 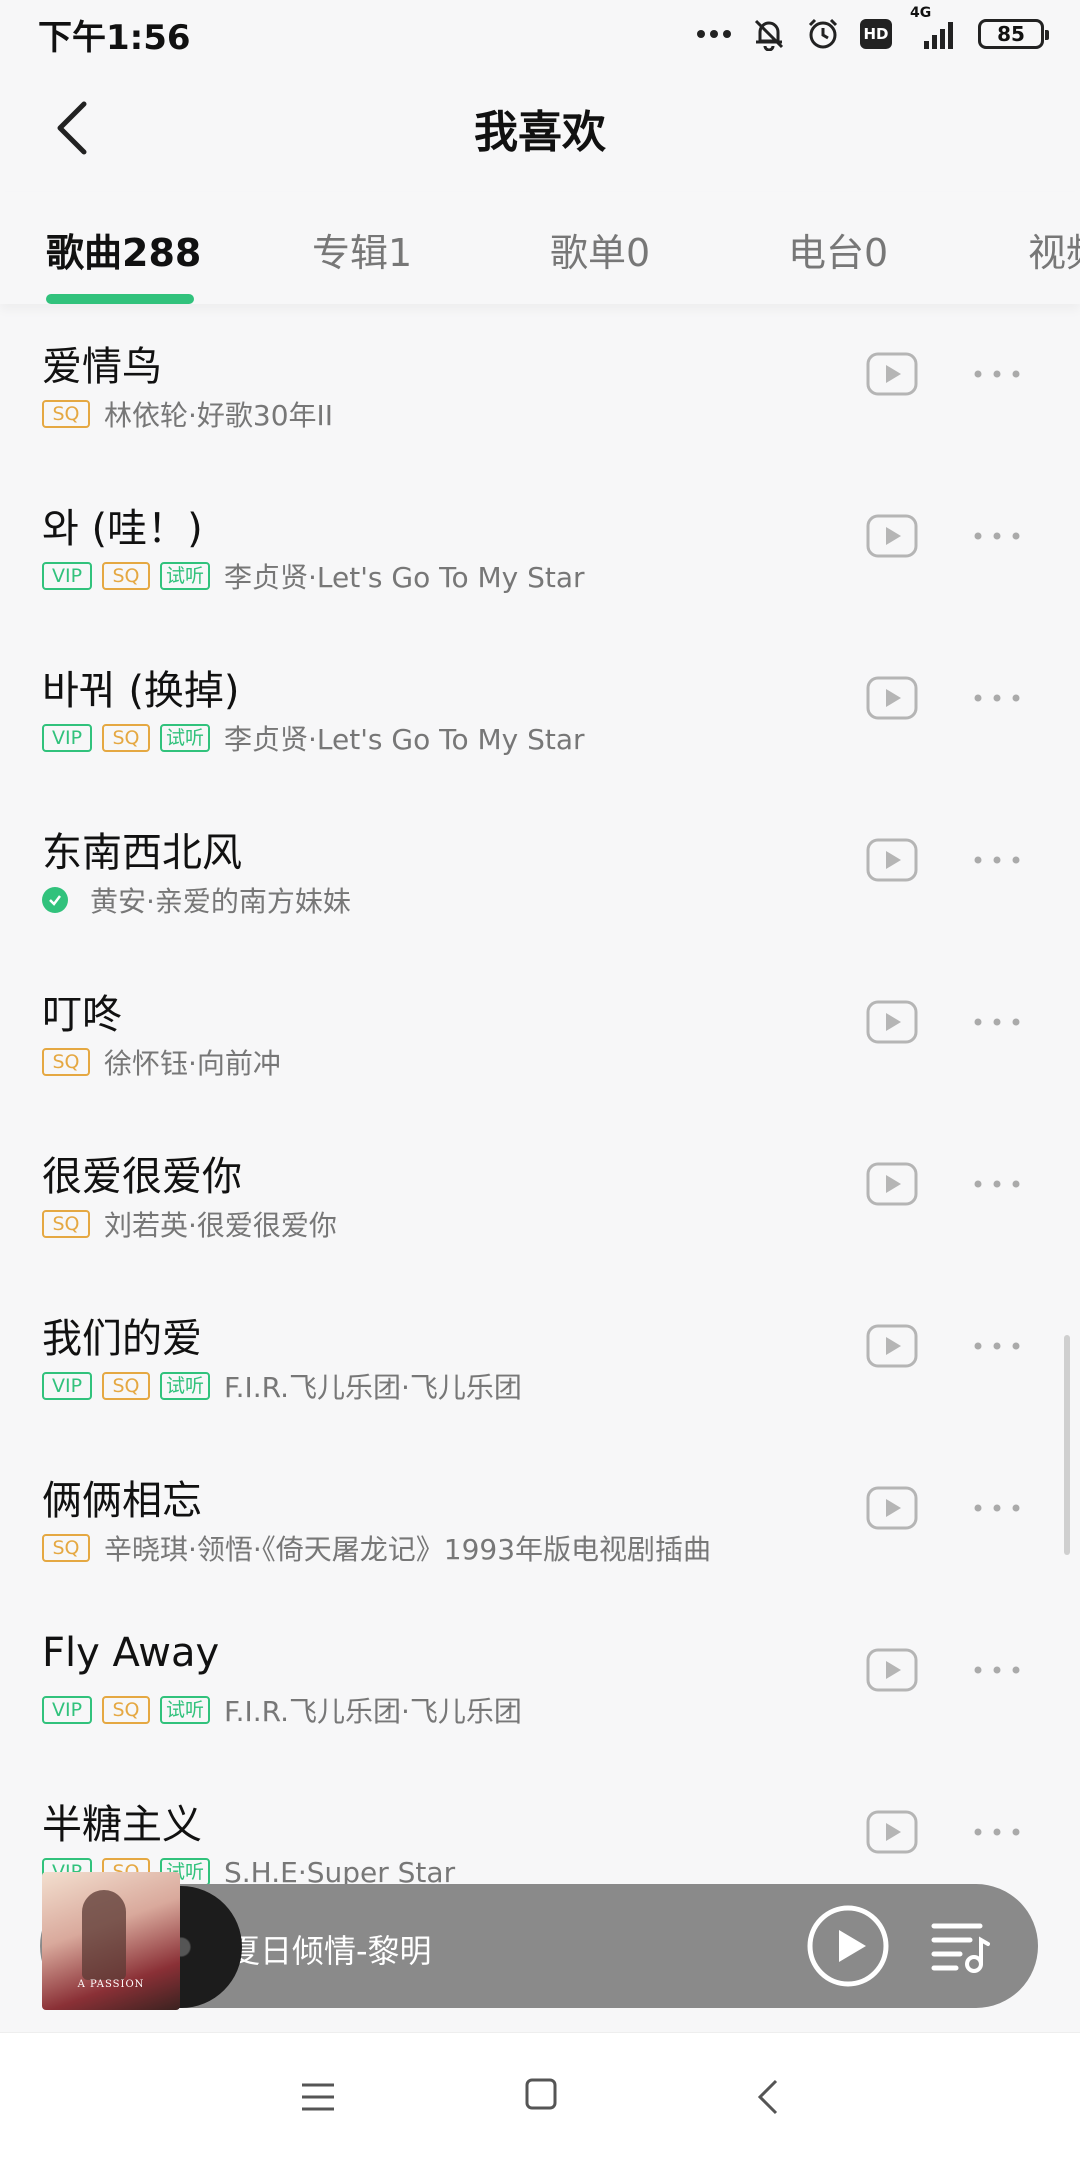 I want to click on home-icon, so click(x=541, y=2094).